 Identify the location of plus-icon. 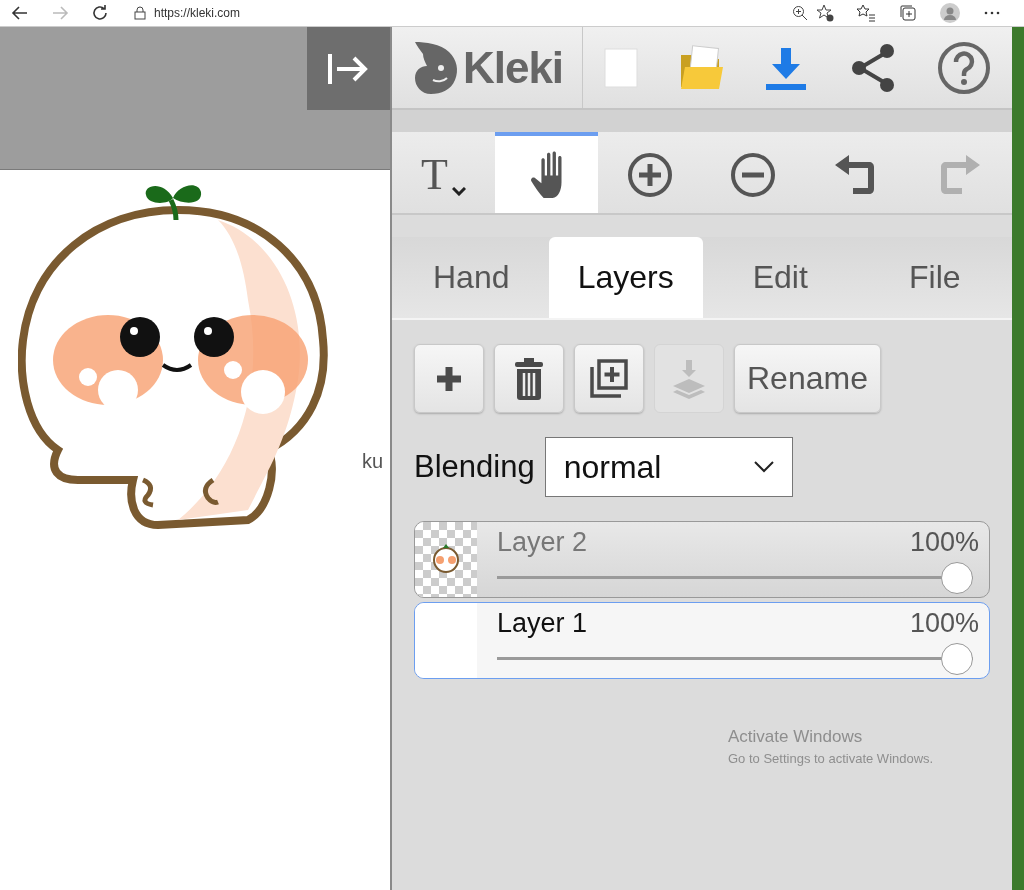
(449, 378).